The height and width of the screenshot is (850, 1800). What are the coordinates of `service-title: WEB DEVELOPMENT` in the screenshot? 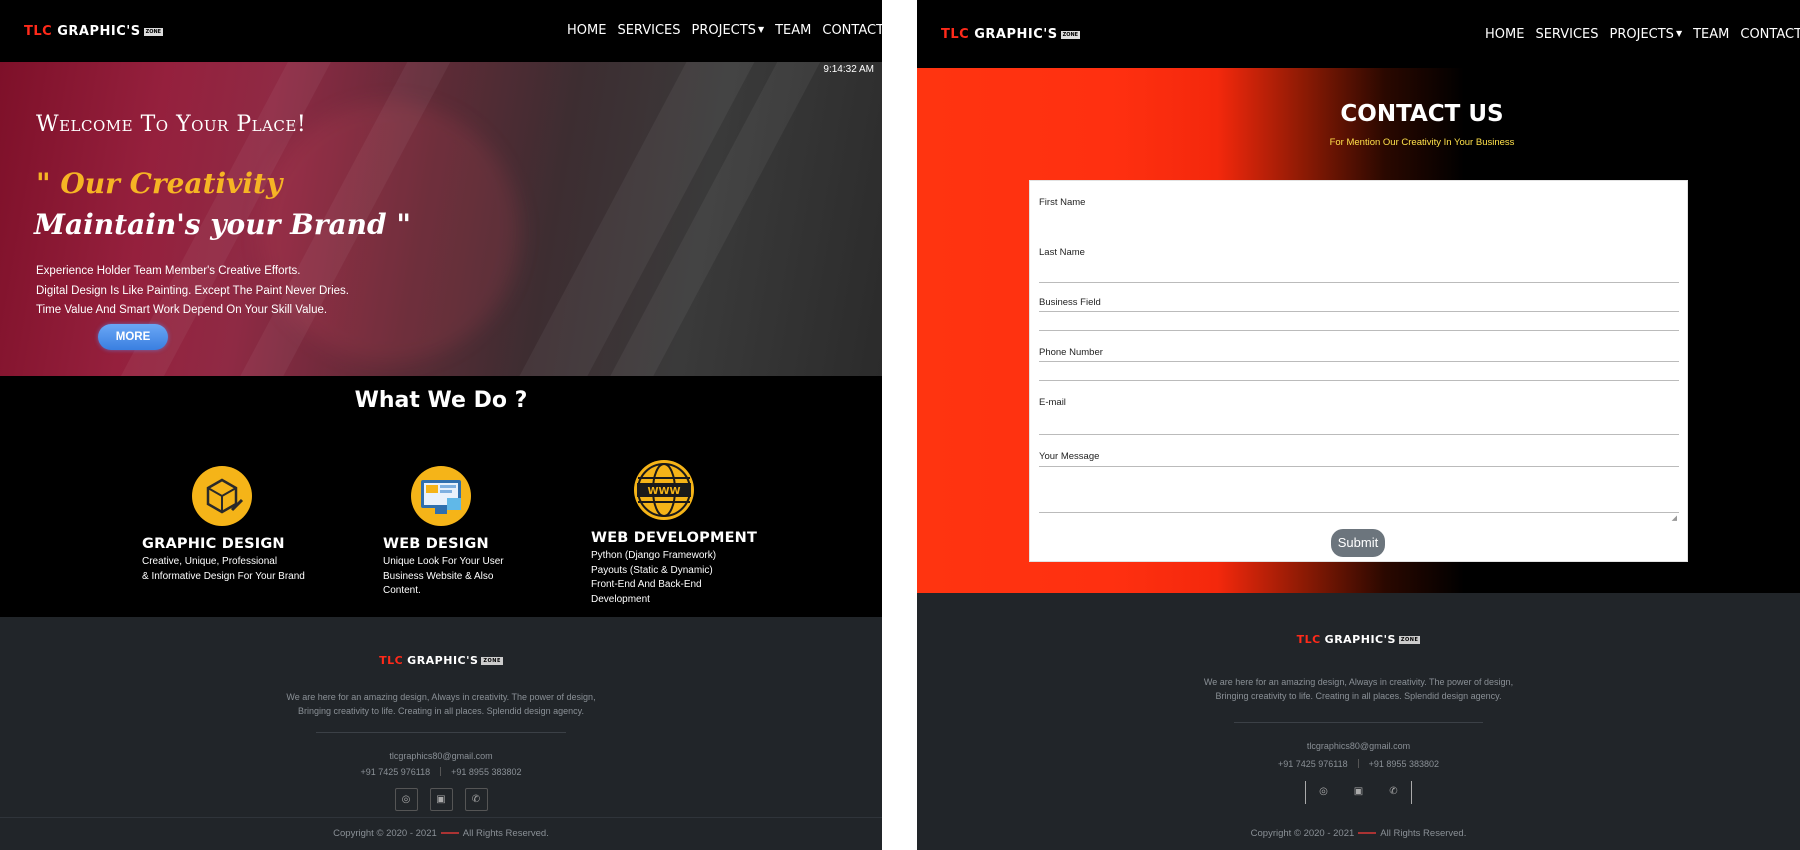 It's located at (674, 538).